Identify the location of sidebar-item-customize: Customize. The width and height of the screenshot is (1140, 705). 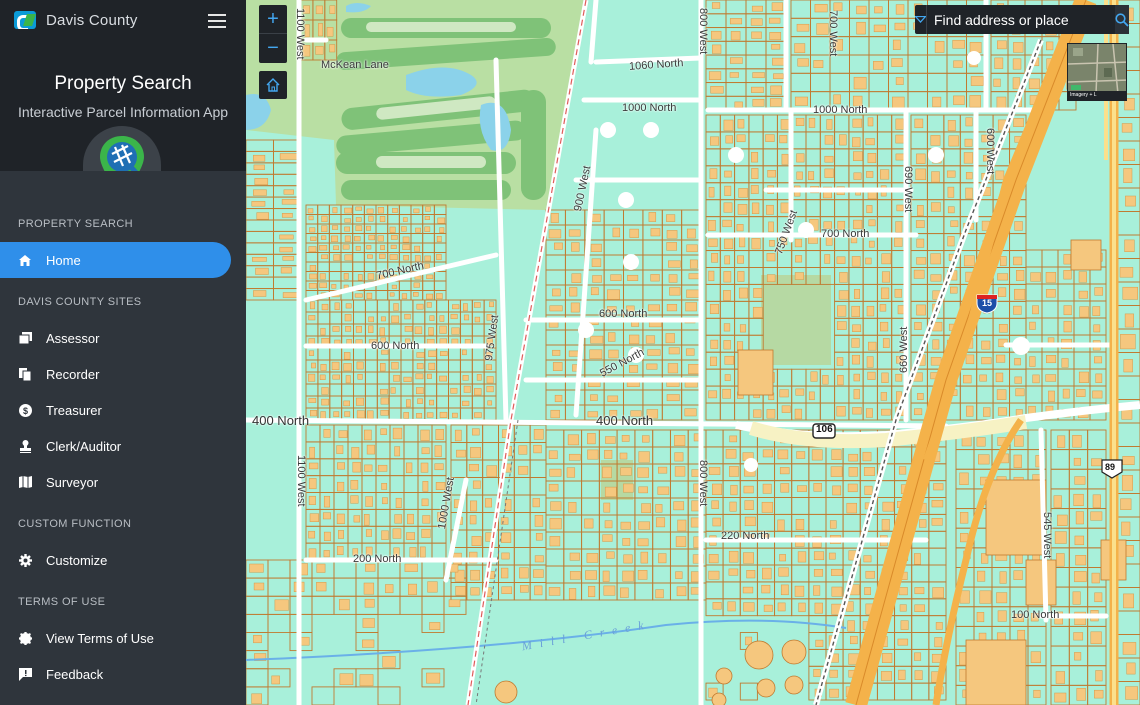
(123, 560).